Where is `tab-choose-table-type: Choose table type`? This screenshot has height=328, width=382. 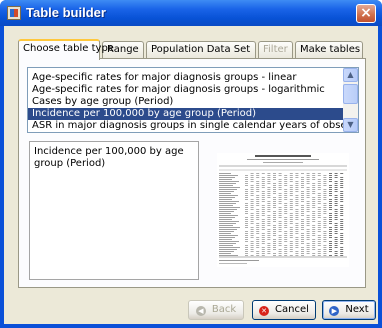
tab-choose-table-type: Choose table type is located at coordinates (66, 49).